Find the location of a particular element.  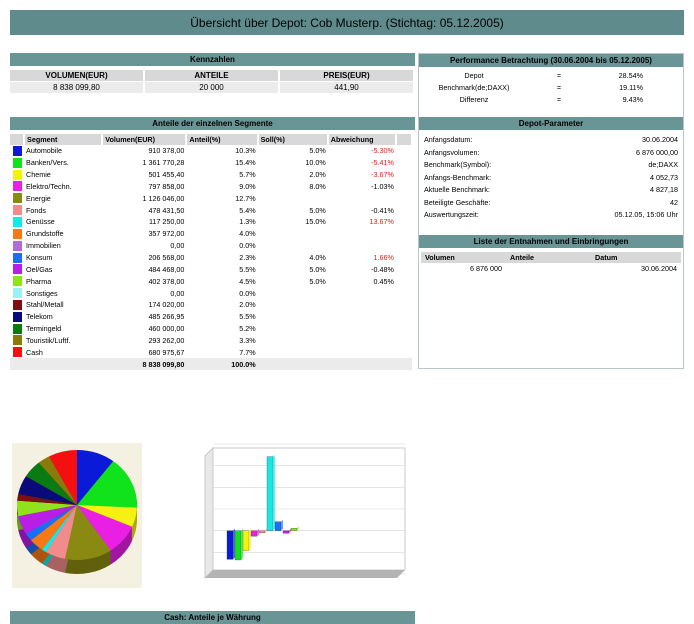

ent-anteile is located at coordinates (548, 268).